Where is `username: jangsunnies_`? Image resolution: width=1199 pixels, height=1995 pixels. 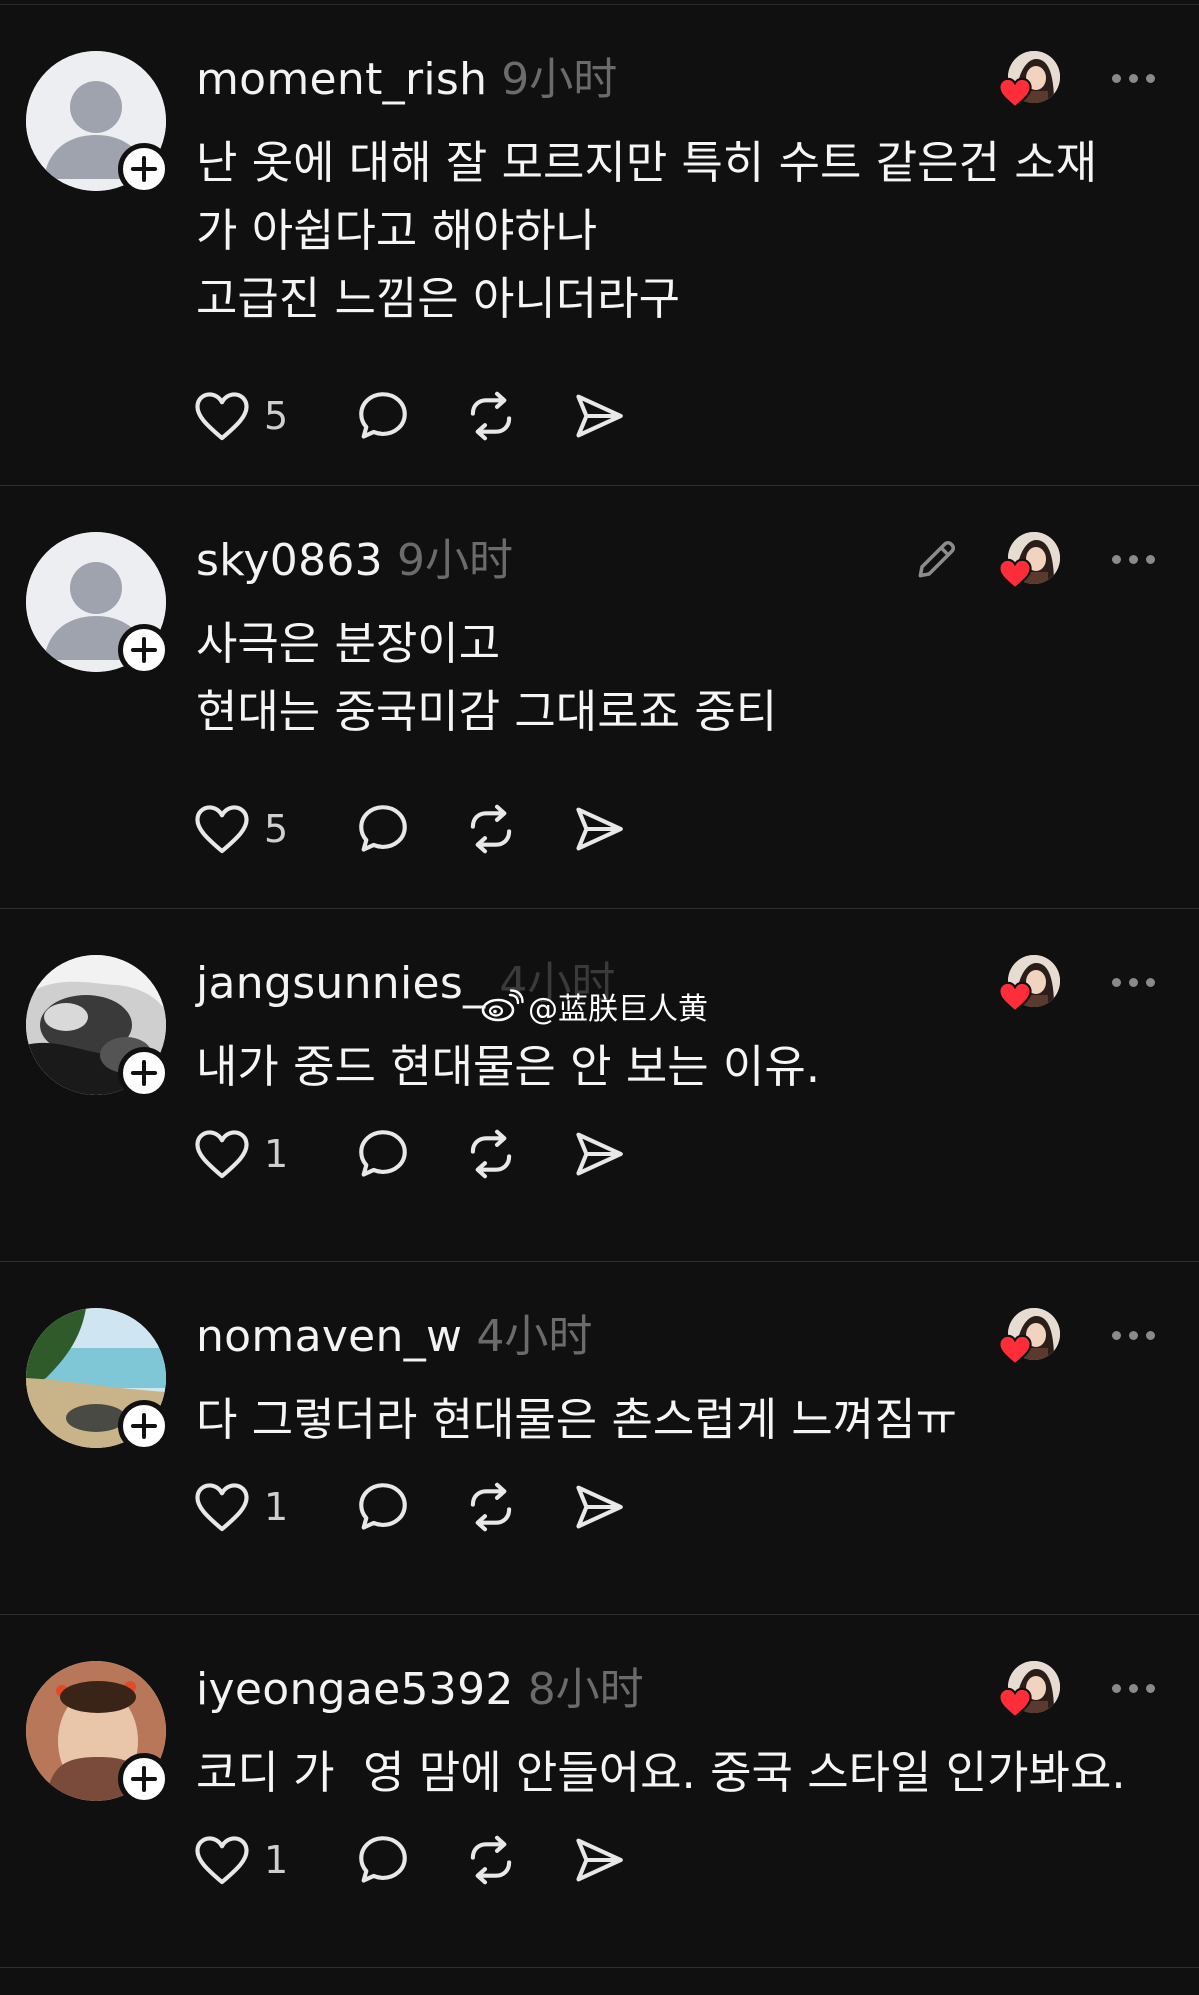
username: jangsunnies_ is located at coordinates (340, 983).